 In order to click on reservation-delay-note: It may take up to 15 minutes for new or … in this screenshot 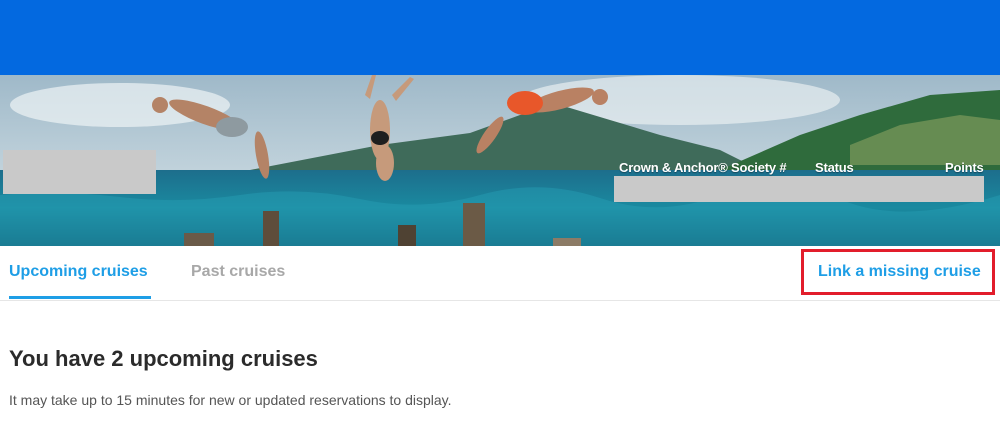, I will do `click(230, 400)`.